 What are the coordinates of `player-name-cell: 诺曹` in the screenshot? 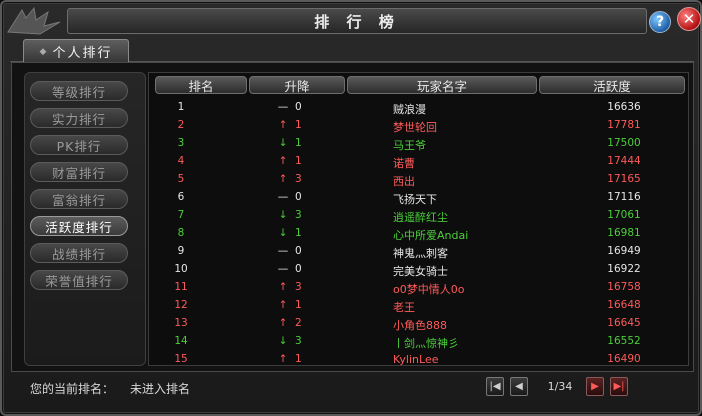 It's located at (404, 163).